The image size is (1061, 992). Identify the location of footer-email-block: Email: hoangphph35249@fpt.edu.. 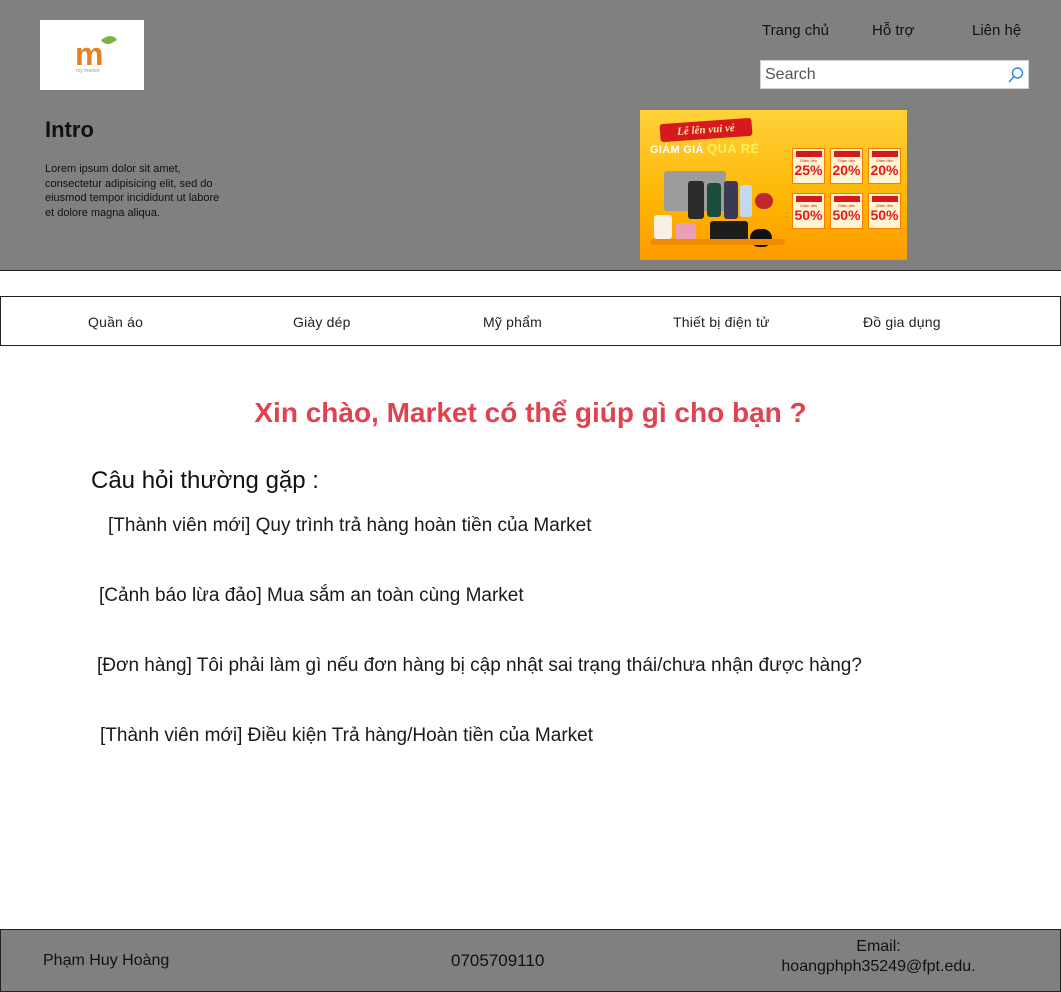
(878, 957).